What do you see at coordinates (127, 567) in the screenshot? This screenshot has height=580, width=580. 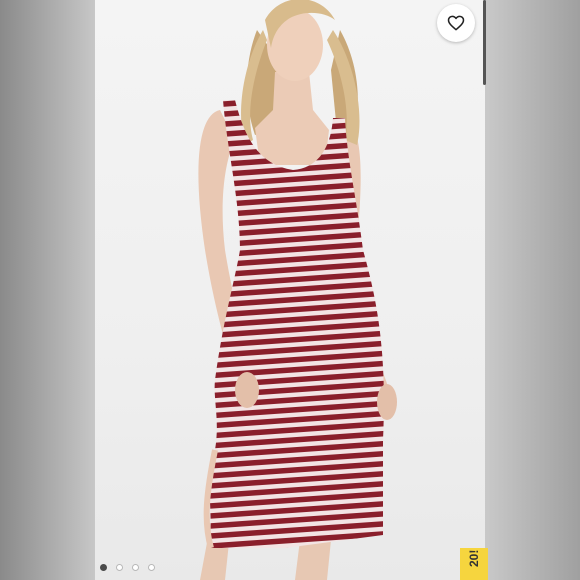 I see `carousel-indicators` at bounding box center [127, 567].